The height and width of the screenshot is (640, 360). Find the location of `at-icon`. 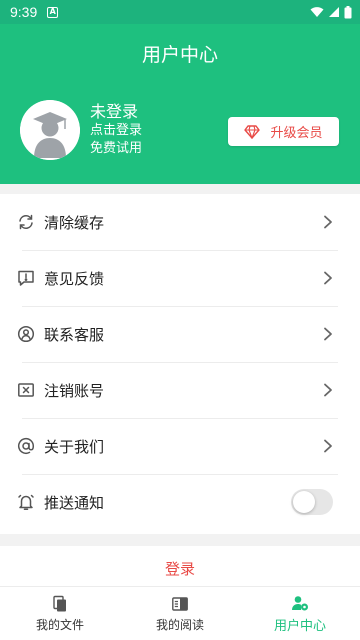

at-icon is located at coordinates (26, 446).